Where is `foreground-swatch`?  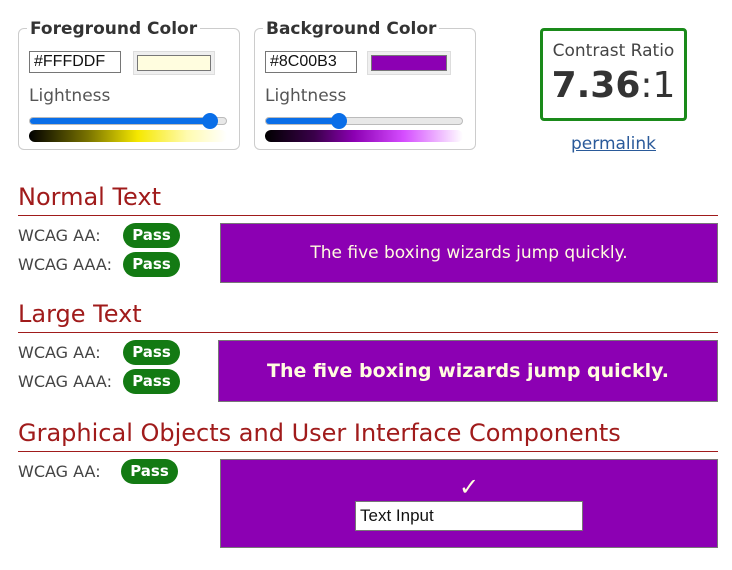
foreground-swatch is located at coordinates (174, 63).